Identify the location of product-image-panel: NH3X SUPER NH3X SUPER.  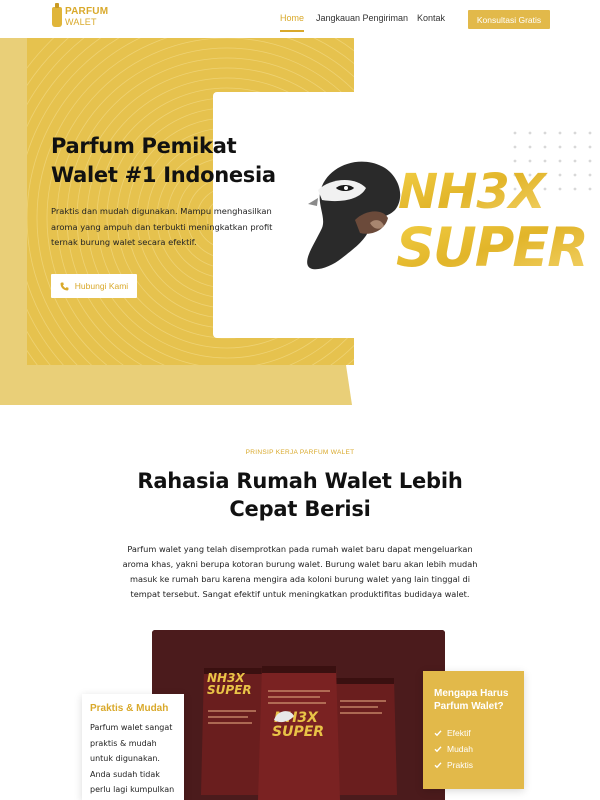
(298, 715).